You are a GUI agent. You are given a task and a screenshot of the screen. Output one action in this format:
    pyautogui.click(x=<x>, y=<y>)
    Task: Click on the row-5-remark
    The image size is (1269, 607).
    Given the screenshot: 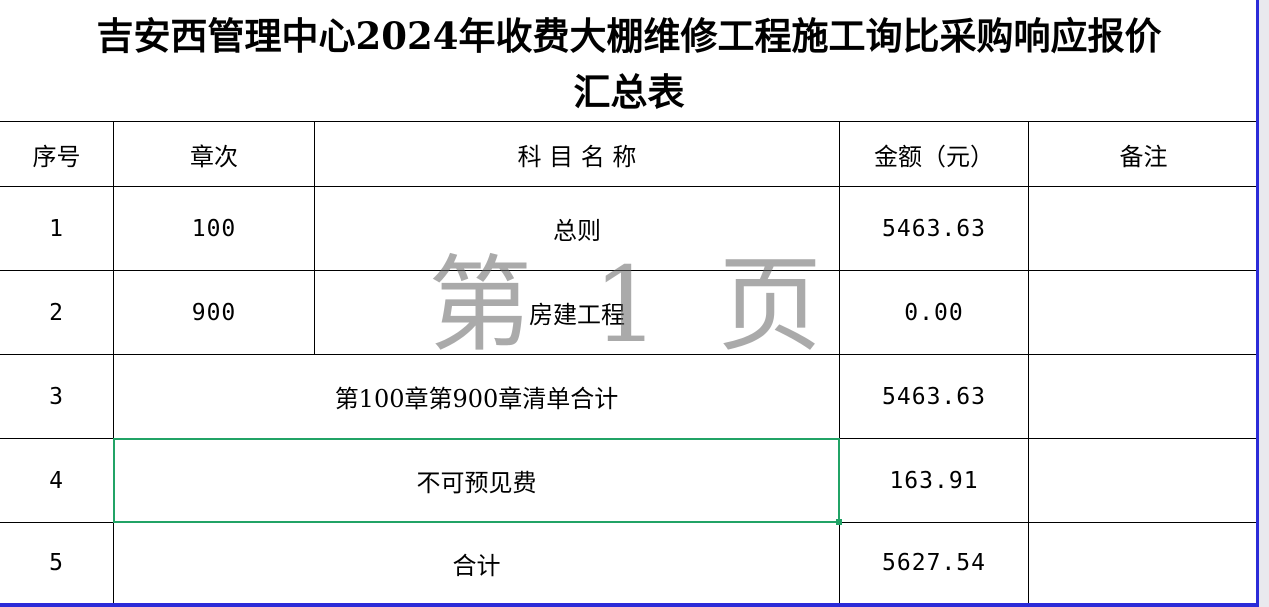 What is the action you would take?
    pyautogui.click(x=1143, y=563)
    